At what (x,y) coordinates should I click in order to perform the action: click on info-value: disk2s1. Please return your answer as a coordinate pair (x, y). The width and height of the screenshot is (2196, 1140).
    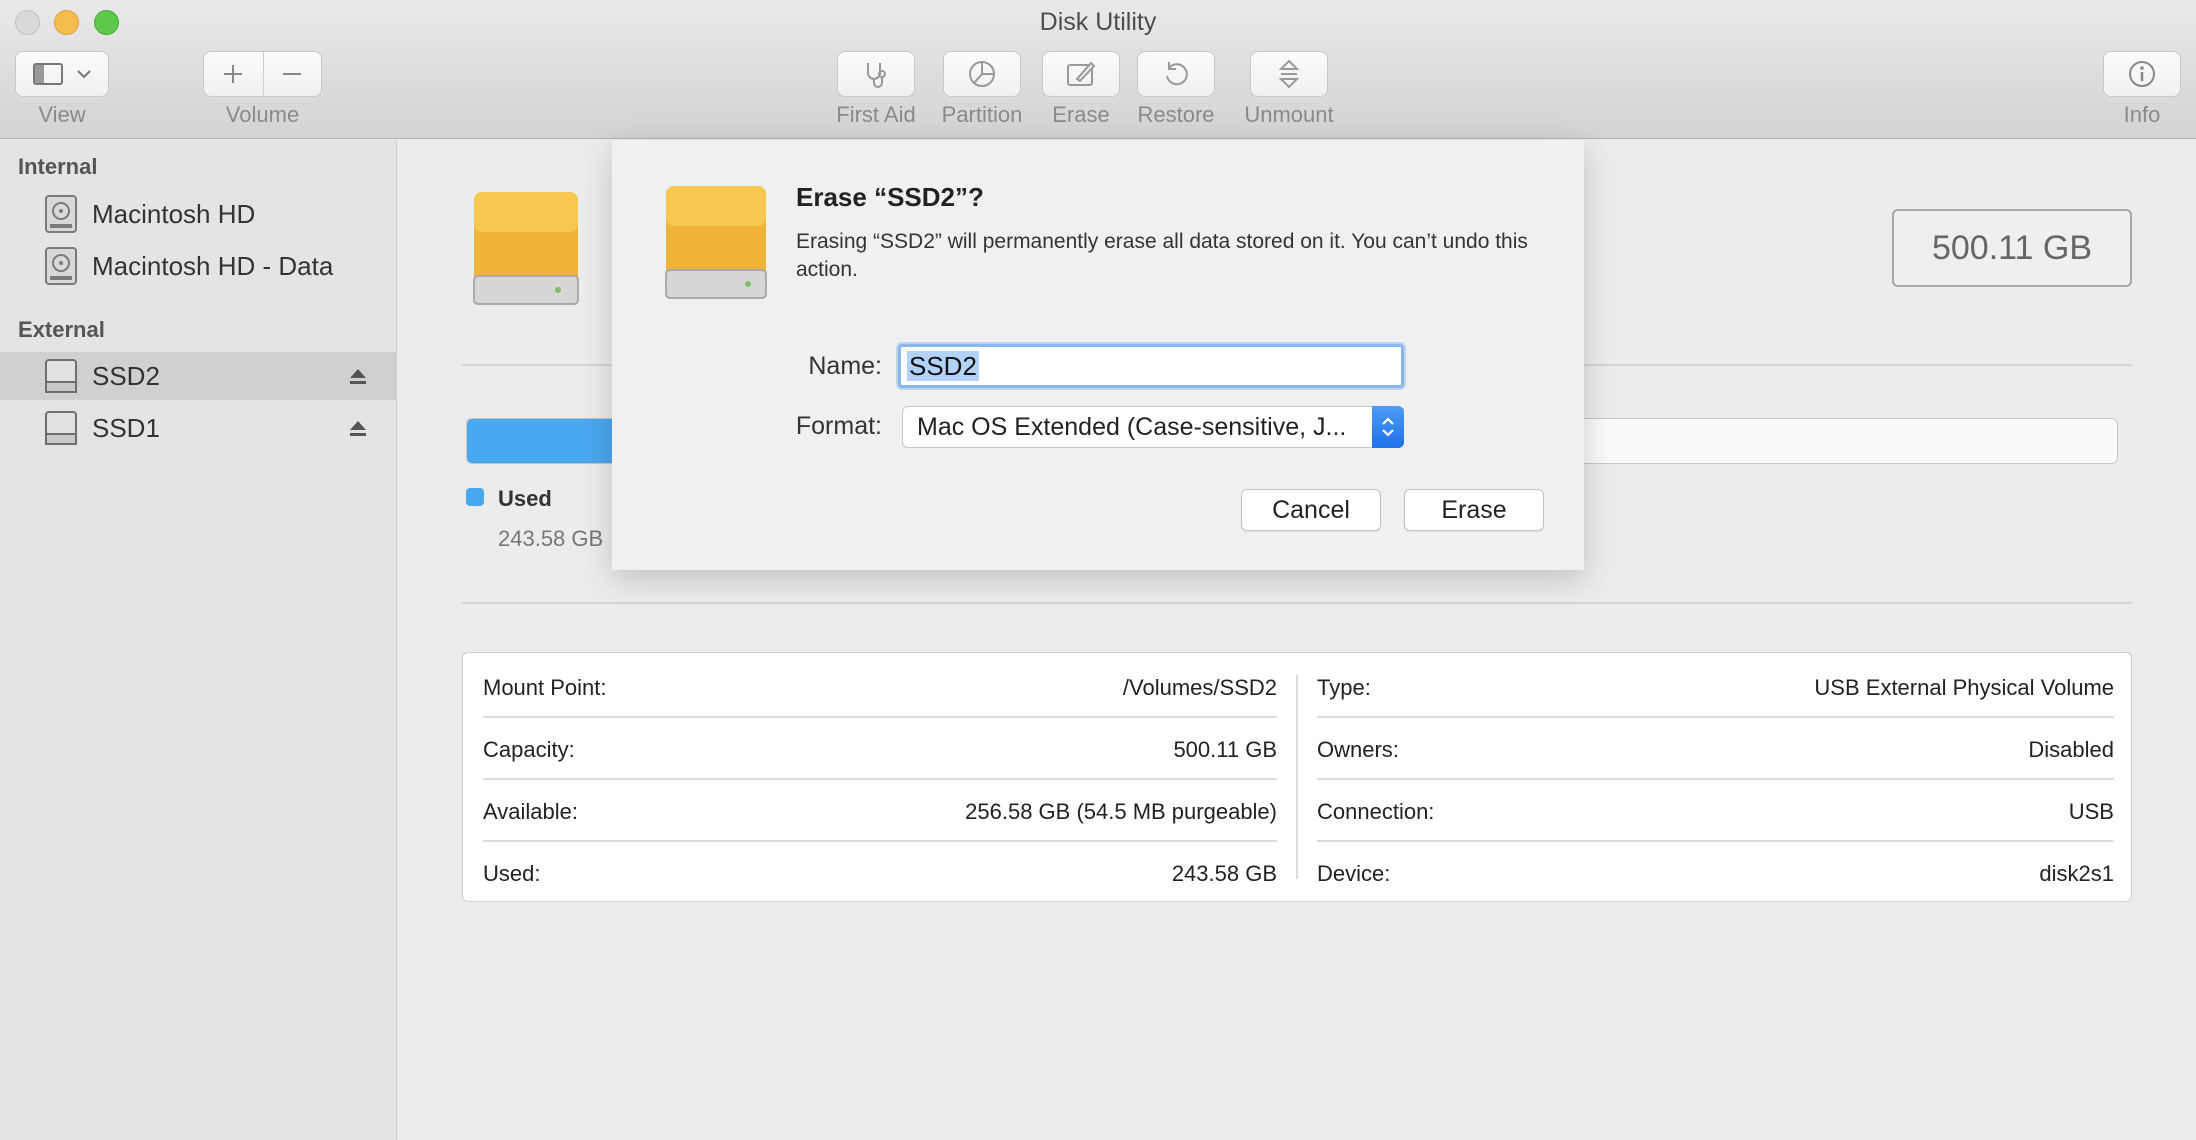
    Looking at the image, I should click on (2076, 873).